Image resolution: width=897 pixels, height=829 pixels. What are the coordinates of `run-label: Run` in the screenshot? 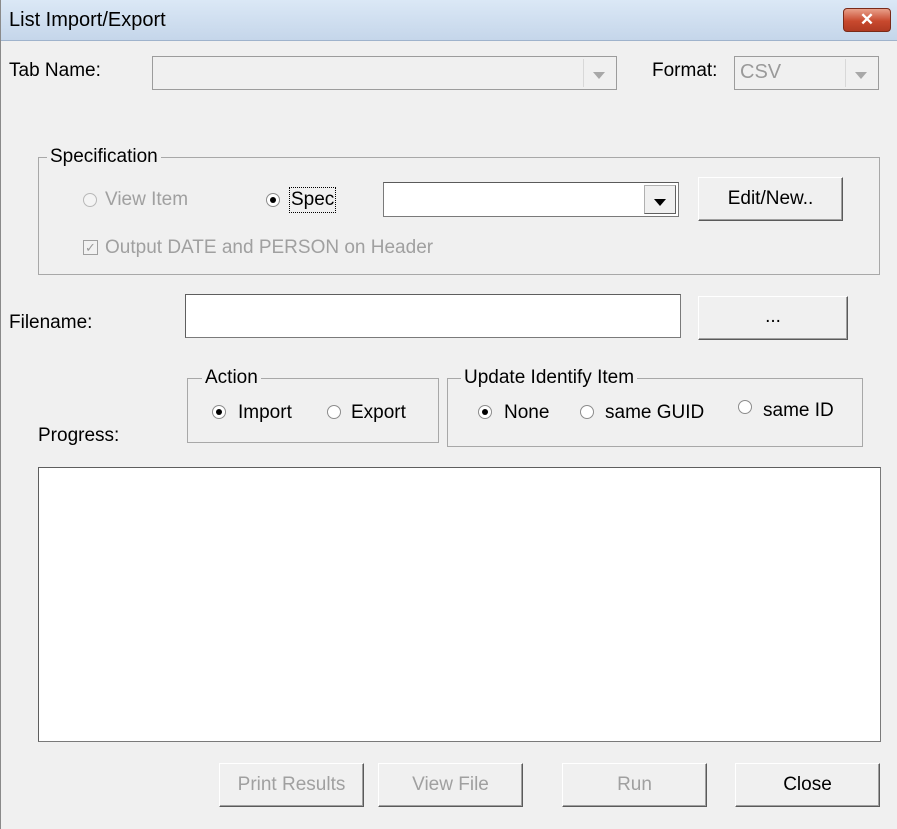 It's located at (634, 784).